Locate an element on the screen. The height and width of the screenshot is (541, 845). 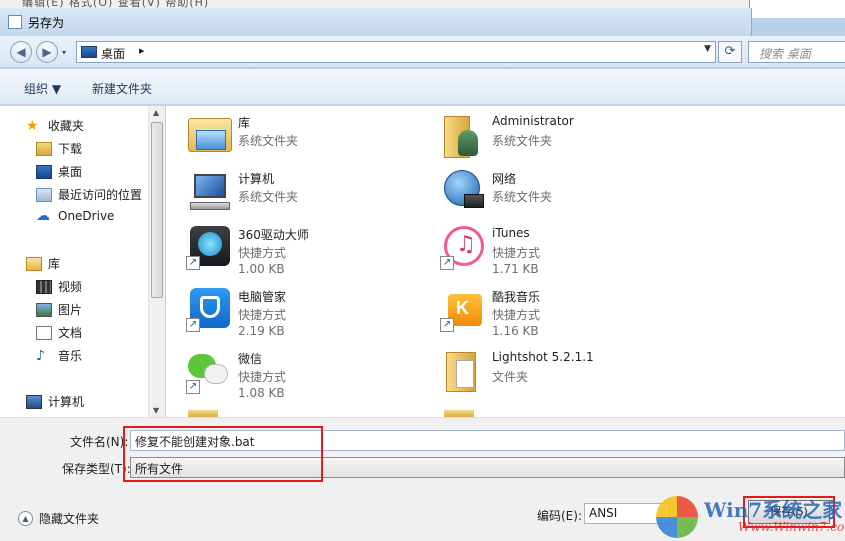
file-name: 电脑管家 is located at coordinates (262, 297).